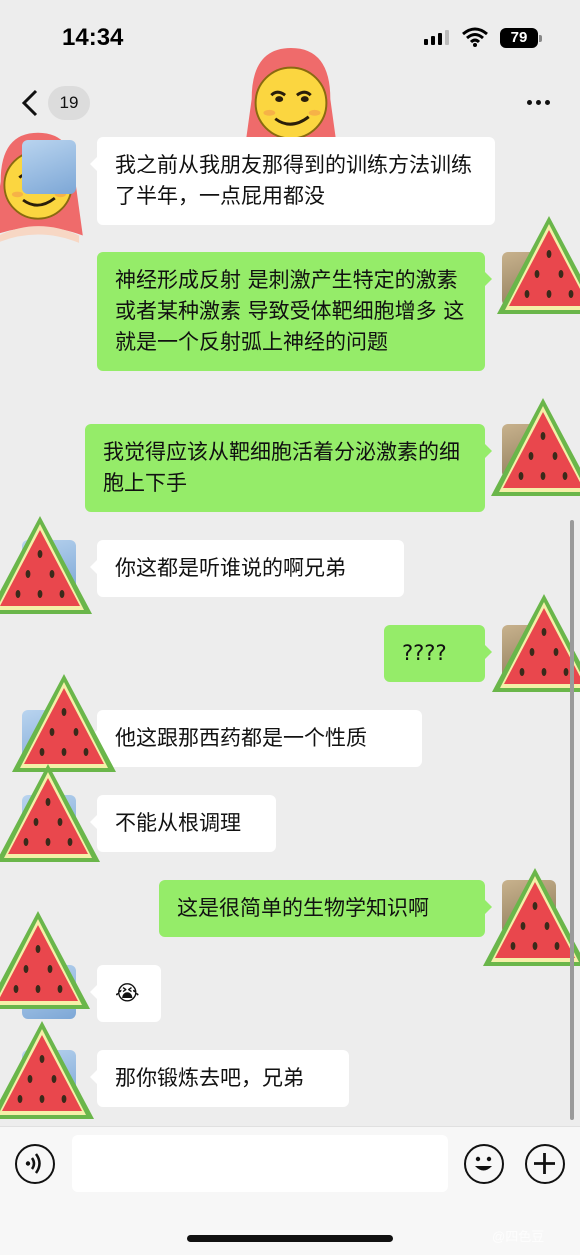 Image resolution: width=580 pixels, height=1255 pixels. What do you see at coordinates (438, 653) in the screenshot?
I see `message-outgoing: ????` at bounding box center [438, 653].